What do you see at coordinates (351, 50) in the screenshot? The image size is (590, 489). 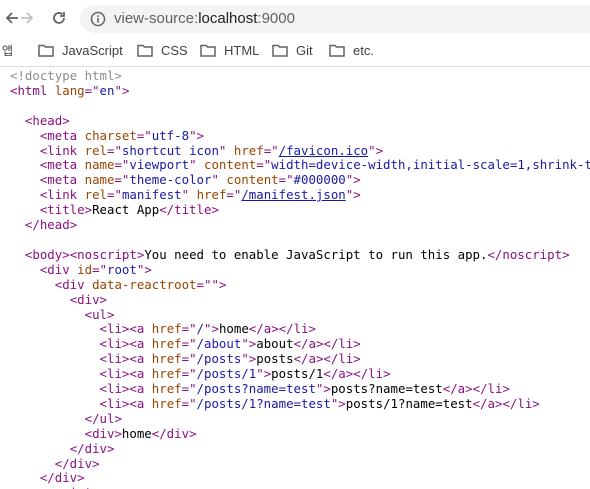 I see `bookmark-folder-etc: etc.` at bounding box center [351, 50].